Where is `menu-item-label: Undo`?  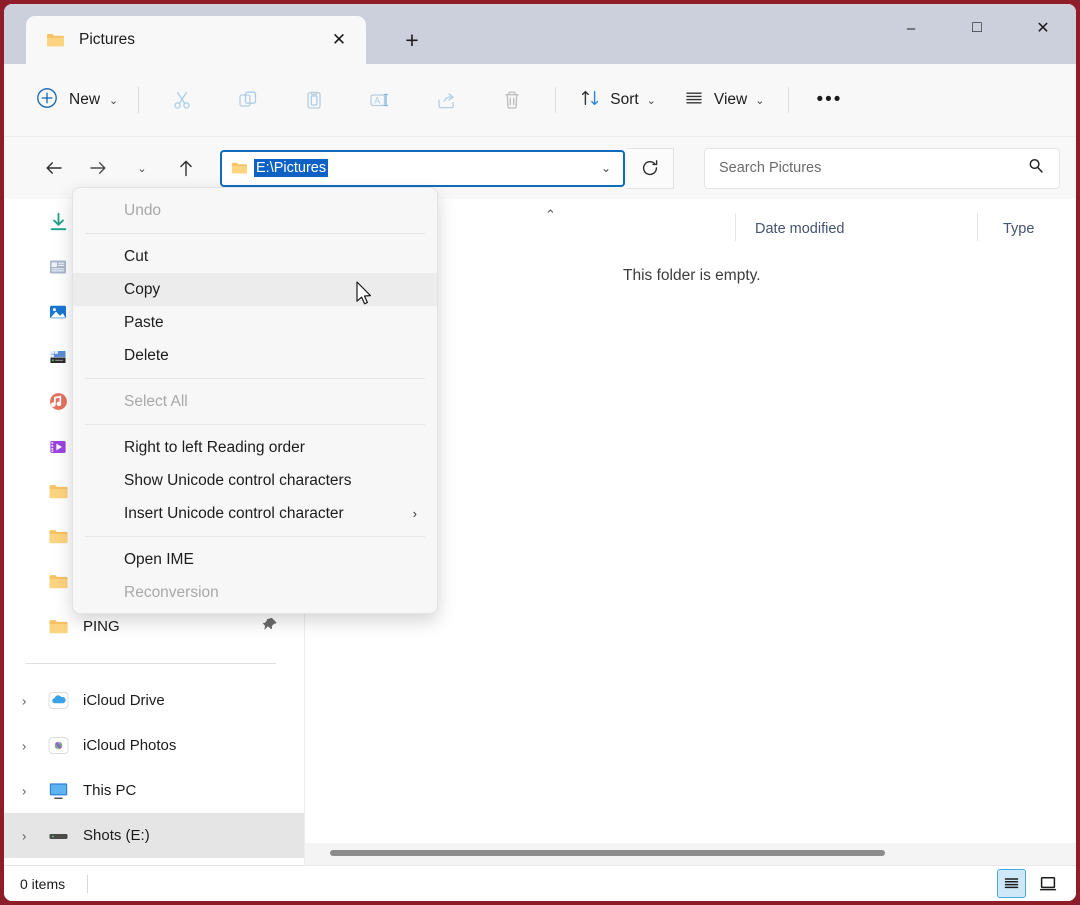 menu-item-label: Undo is located at coordinates (143, 210).